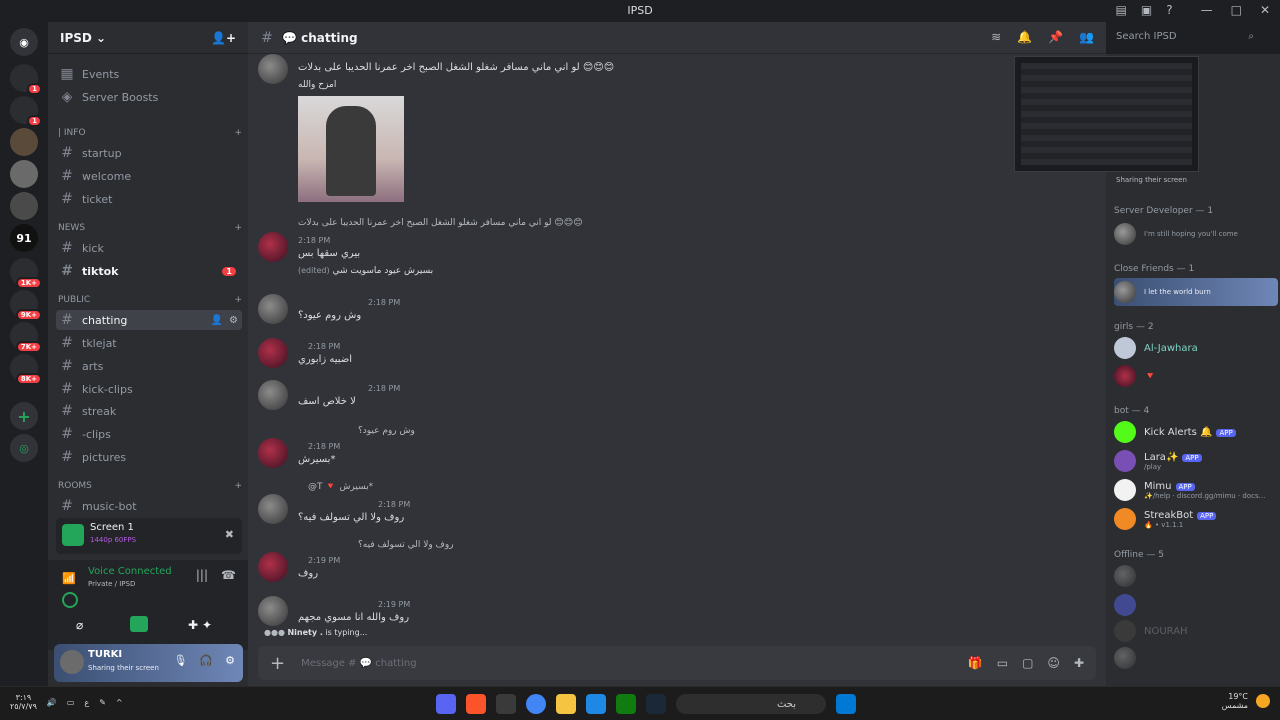 The image size is (1280, 720). I want to click on add-server-button: +, so click(24, 416).